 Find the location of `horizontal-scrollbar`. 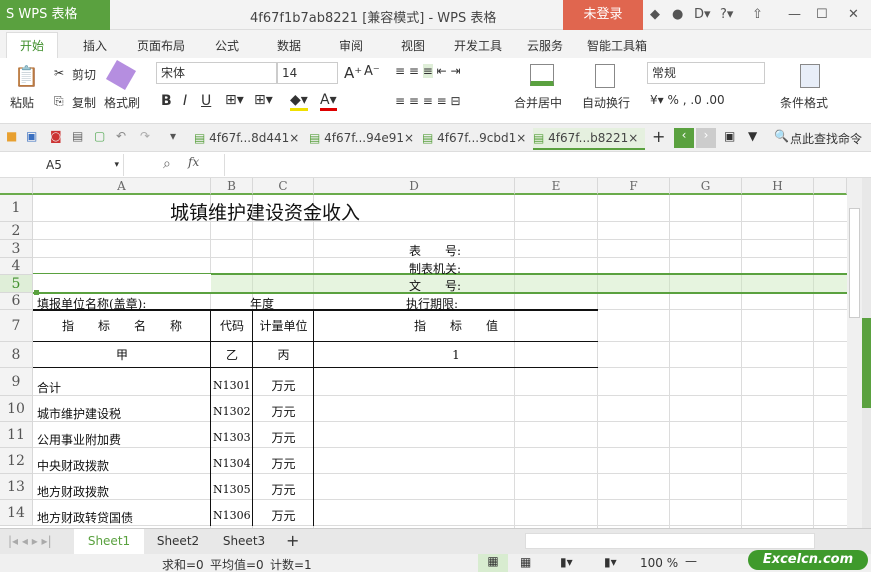

horizontal-scrollbar is located at coordinates (670, 541).